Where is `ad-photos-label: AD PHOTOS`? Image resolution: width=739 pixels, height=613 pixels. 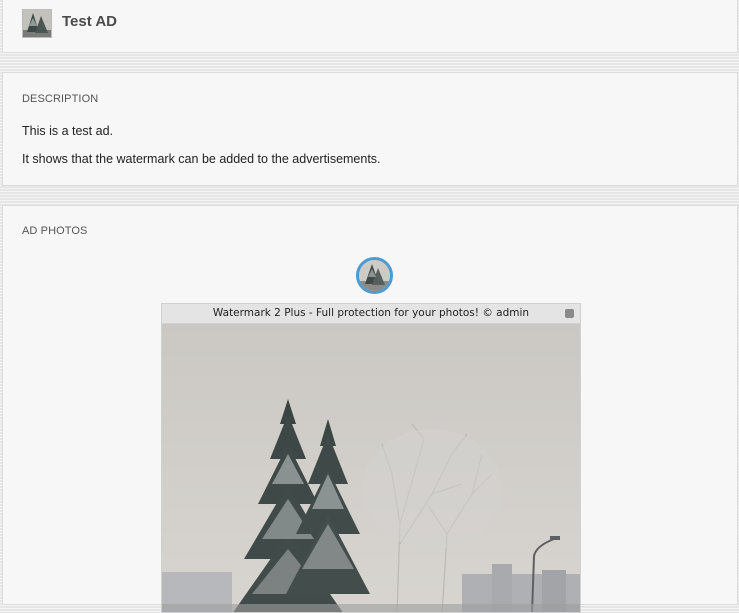 ad-photos-label: AD PHOTOS is located at coordinates (55, 231).